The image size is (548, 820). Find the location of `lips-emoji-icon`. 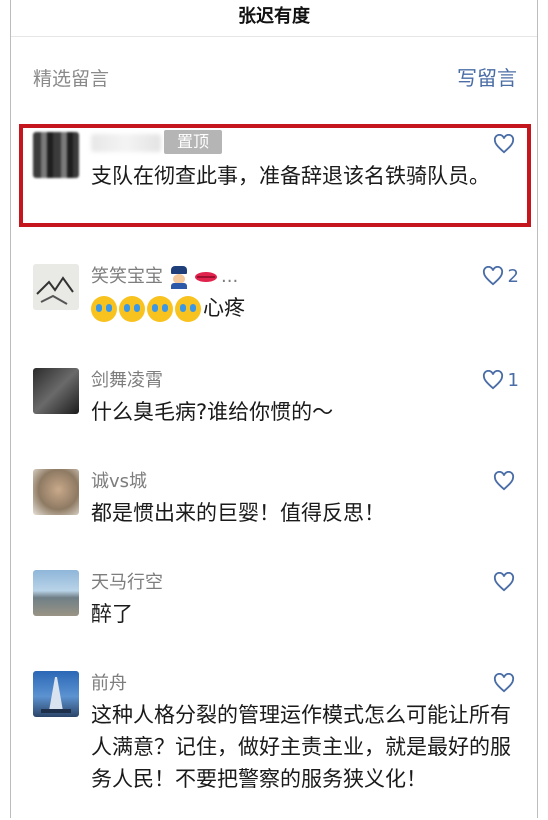

lips-emoji-icon is located at coordinates (206, 277).